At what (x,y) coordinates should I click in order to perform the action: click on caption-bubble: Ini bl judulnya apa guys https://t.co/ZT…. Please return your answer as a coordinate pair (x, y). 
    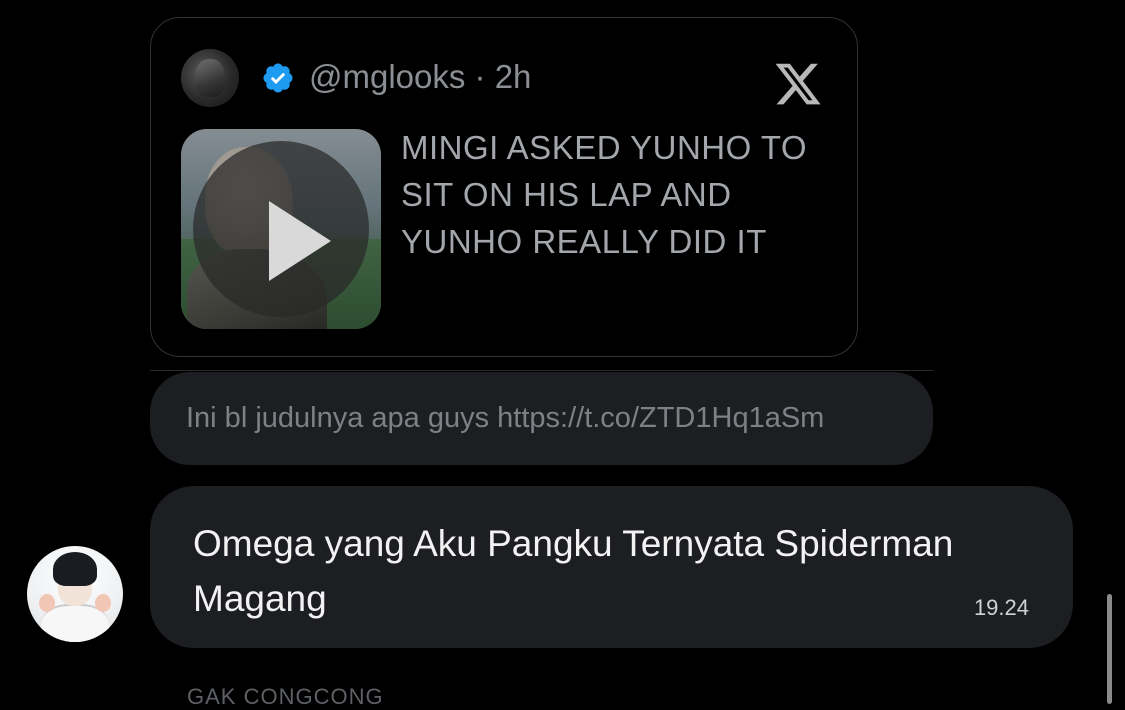
    Looking at the image, I should click on (541, 418).